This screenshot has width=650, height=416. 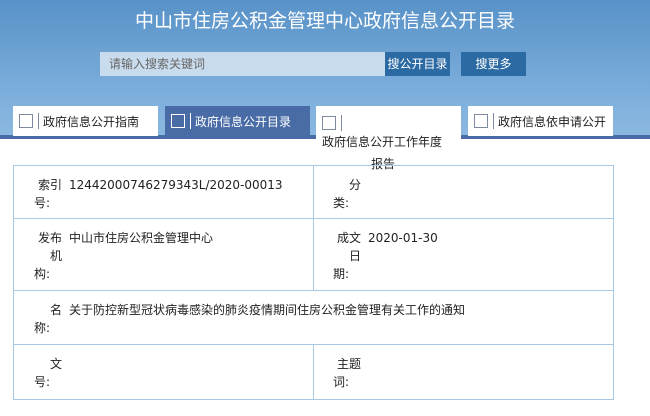 I want to click on report-icon, so click(x=329, y=123).